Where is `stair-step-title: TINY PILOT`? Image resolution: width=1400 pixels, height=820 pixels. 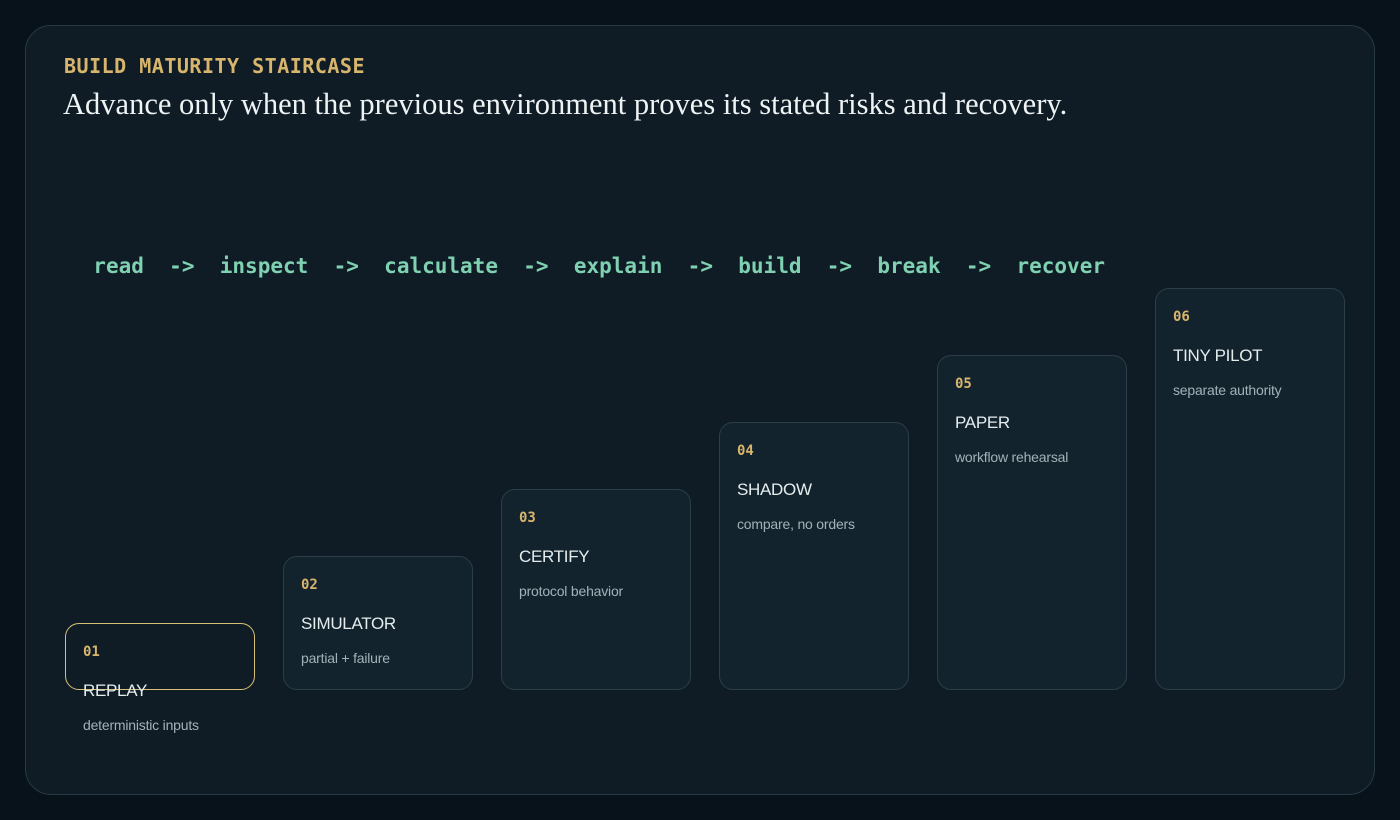 stair-step-title: TINY PILOT is located at coordinates (1218, 355).